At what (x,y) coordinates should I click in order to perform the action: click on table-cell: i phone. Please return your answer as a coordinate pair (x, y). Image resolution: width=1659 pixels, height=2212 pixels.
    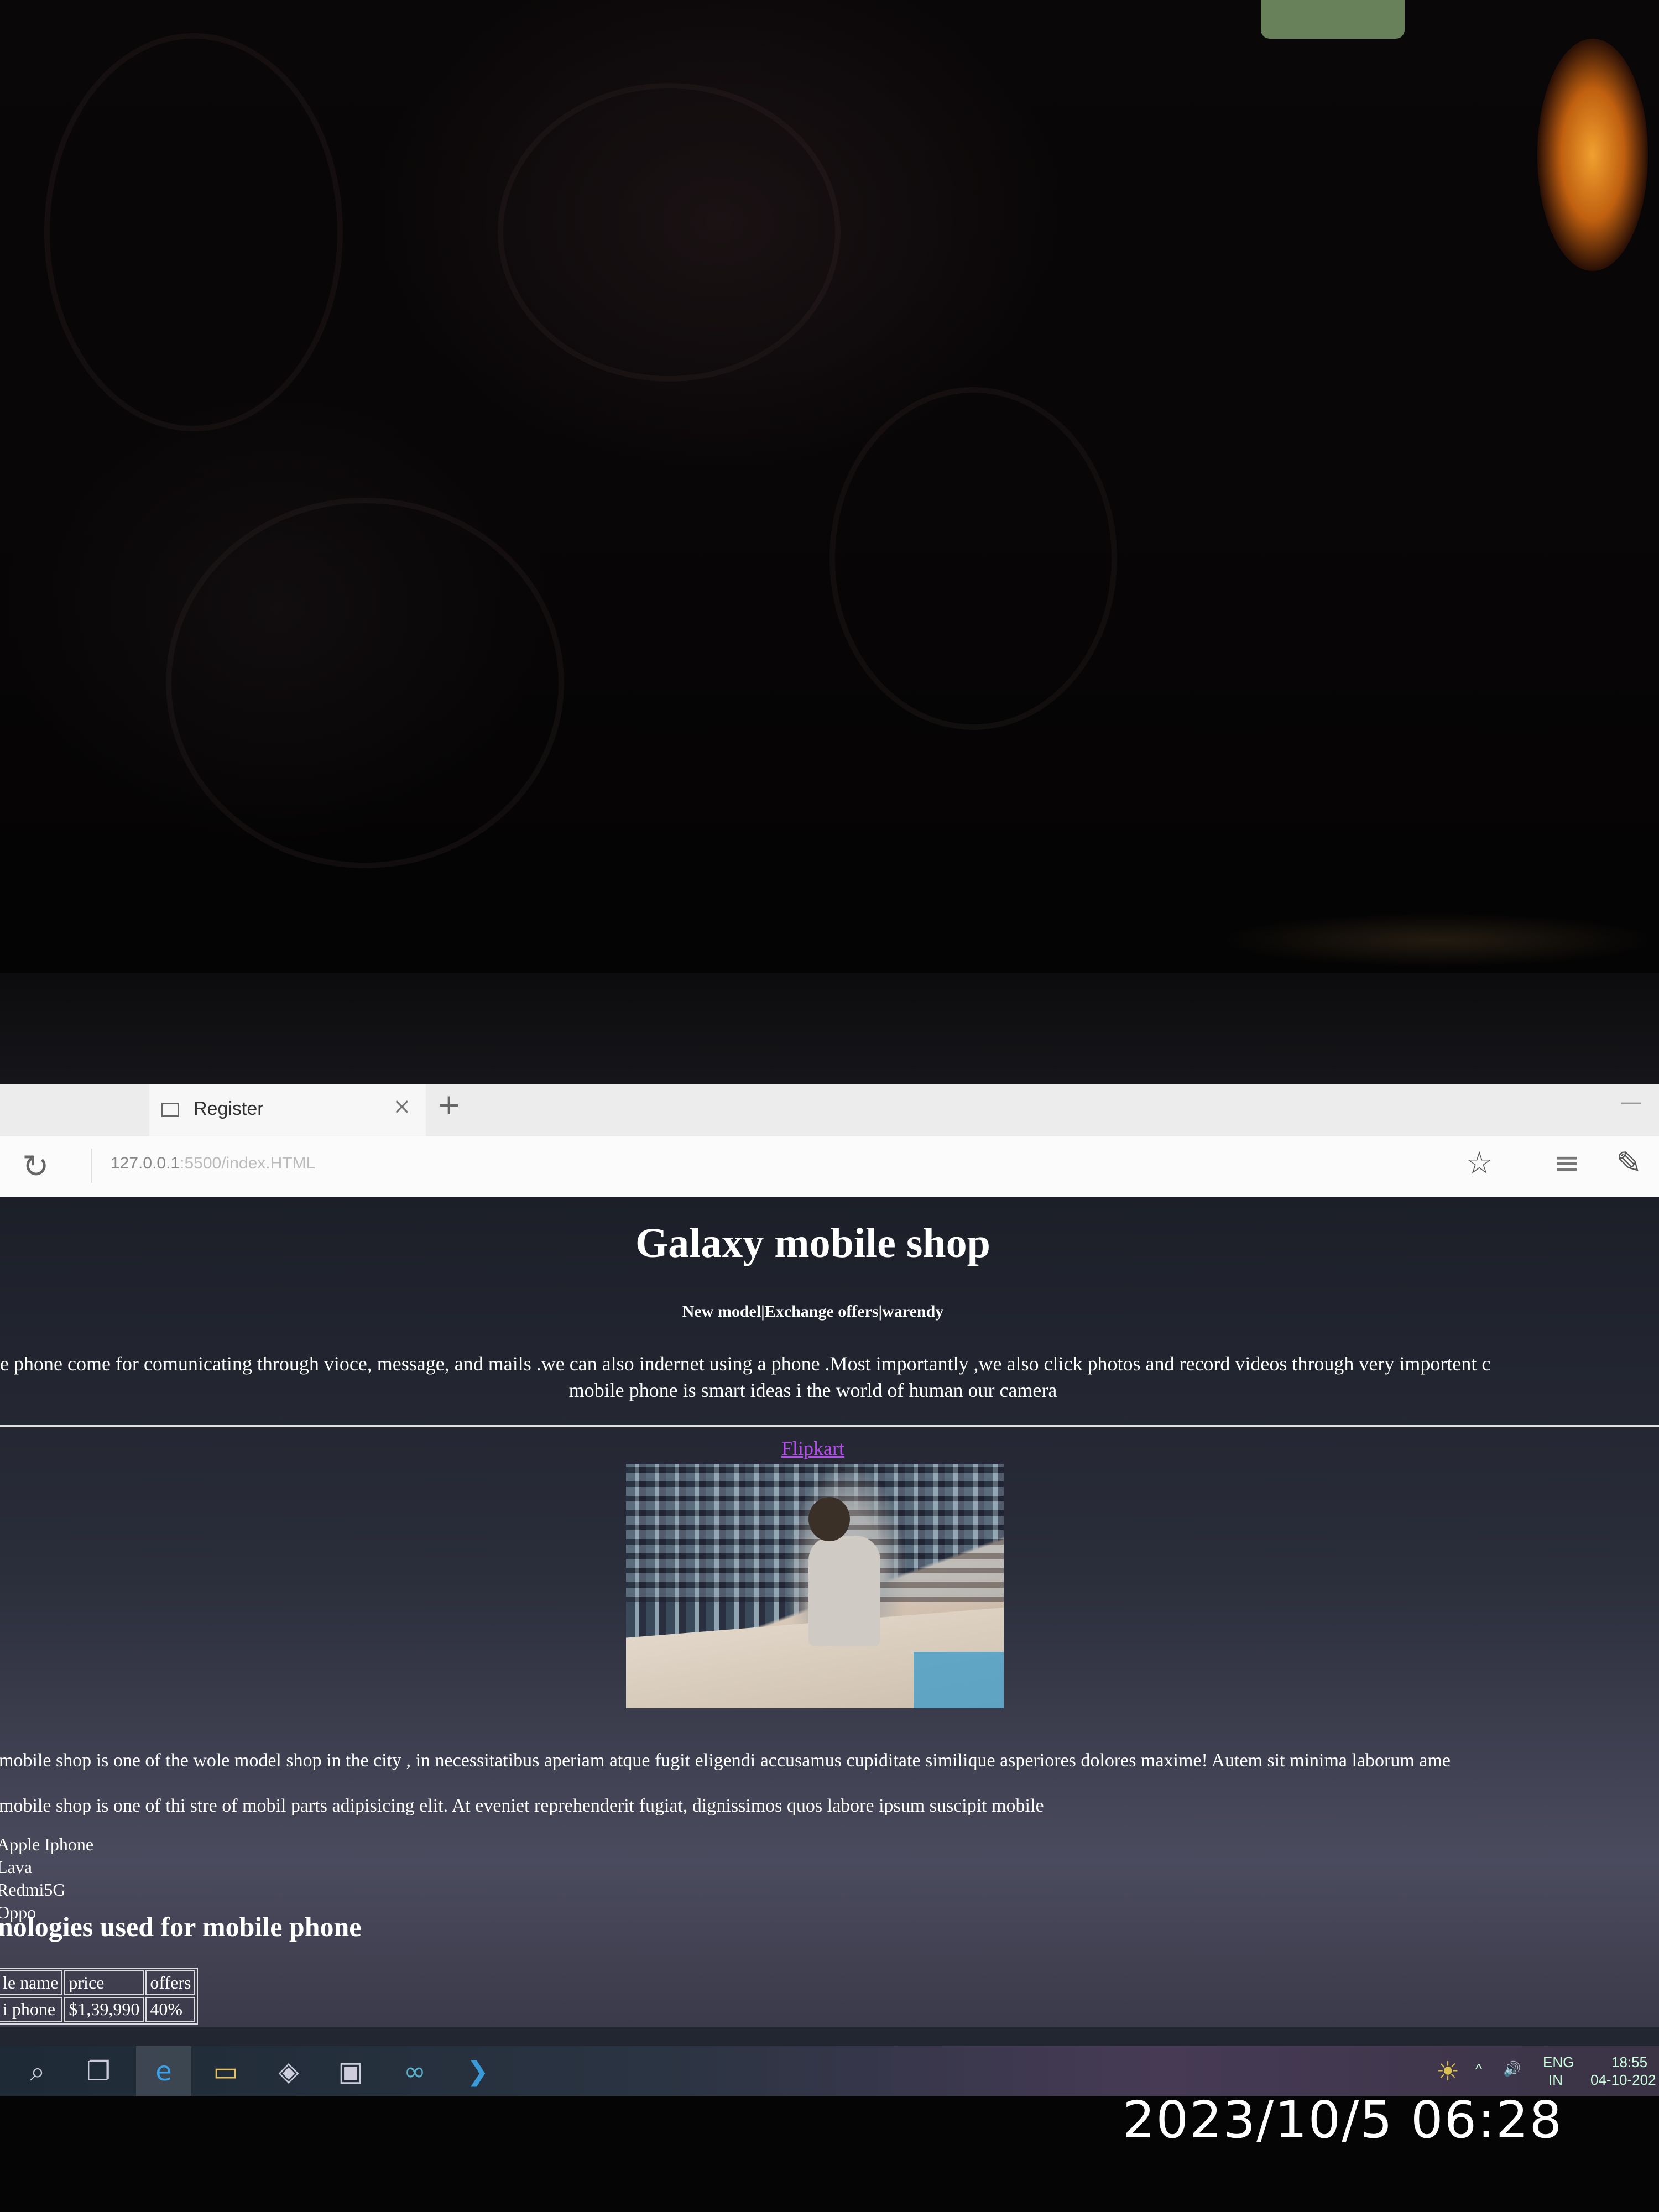
    Looking at the image, I should click on (32, 2010).